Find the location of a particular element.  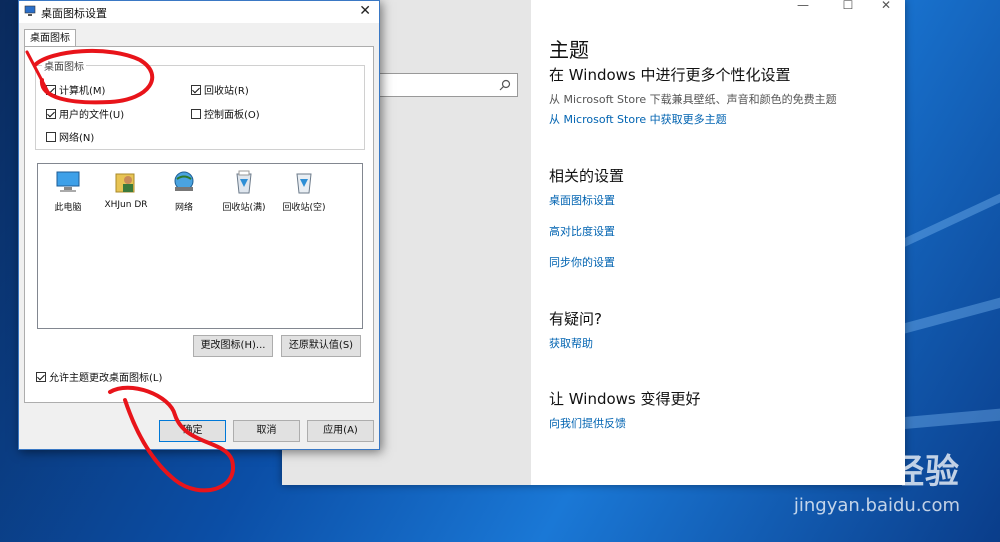

watermark-logo: Baidu经验 is located at coordinates (867, 472).